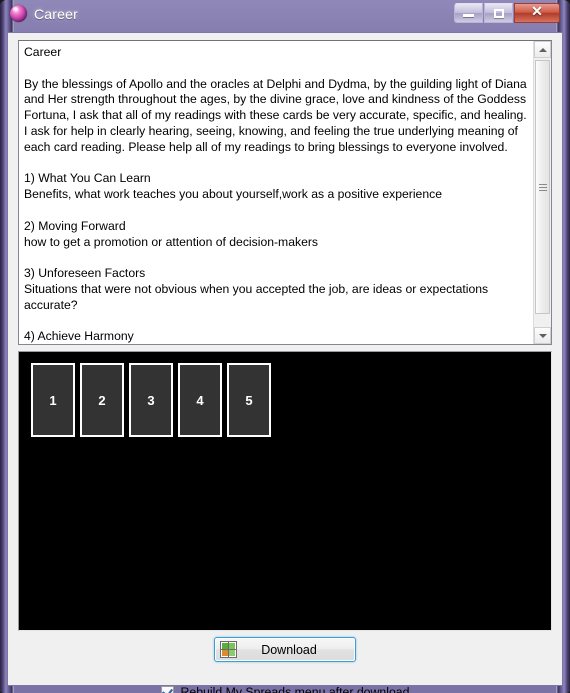 This screenshot has width=570, height=693. Describe the element at coordinates (285, 16) in the screenshot. I see `title-bar: Career ✕` at that location.